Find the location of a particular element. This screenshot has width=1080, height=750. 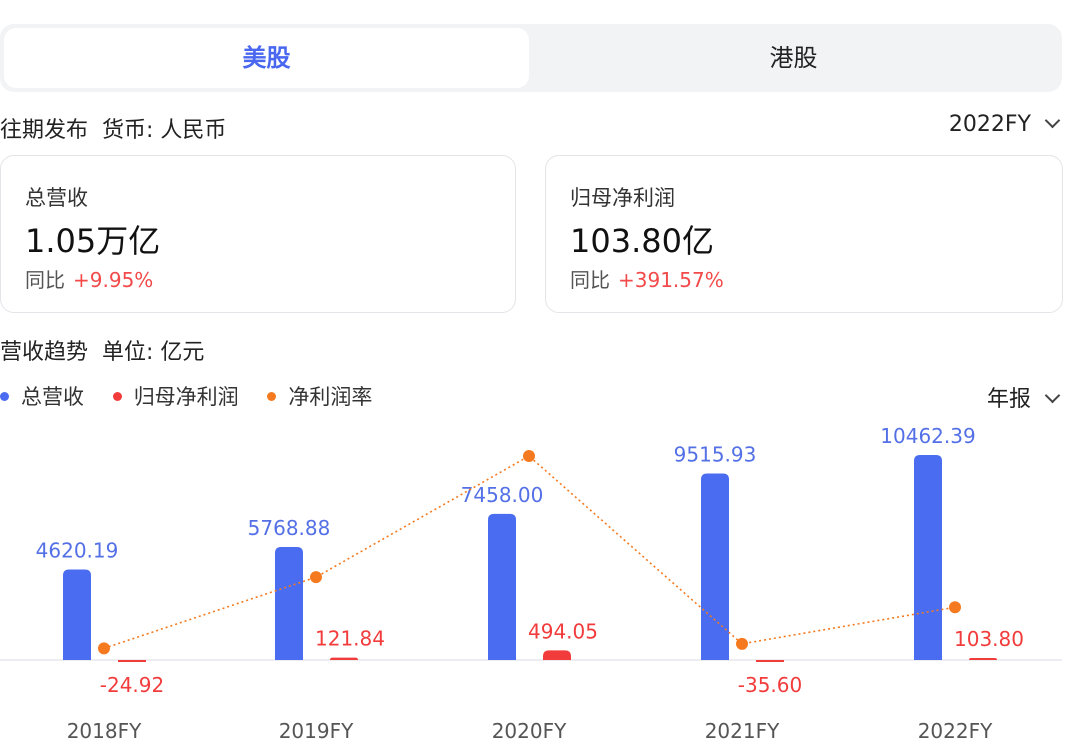

net-profit-title: 归母净利润 is located at coordinates (622, 198).